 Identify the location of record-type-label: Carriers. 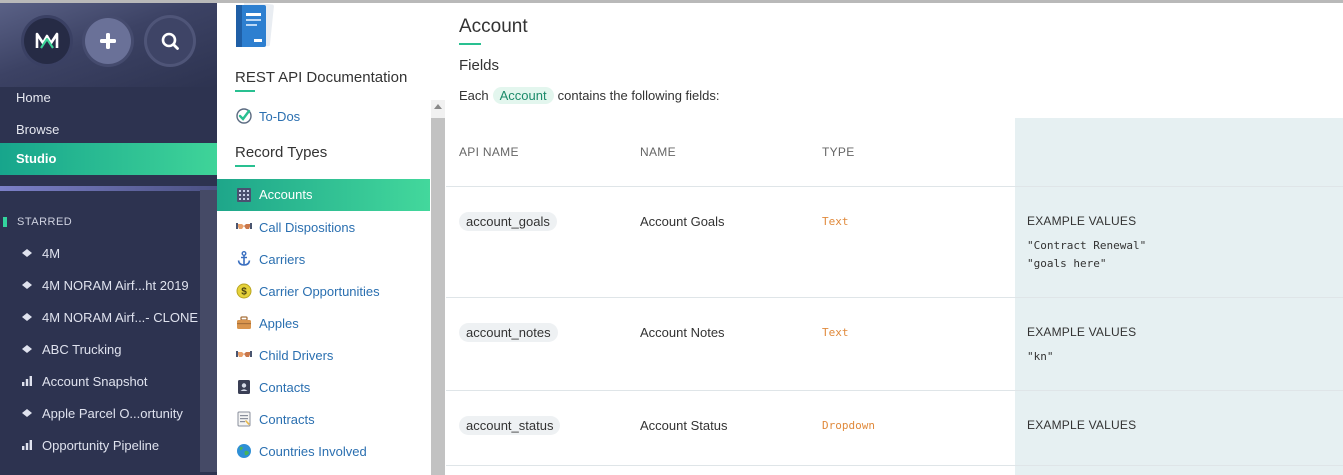
(282, 259).